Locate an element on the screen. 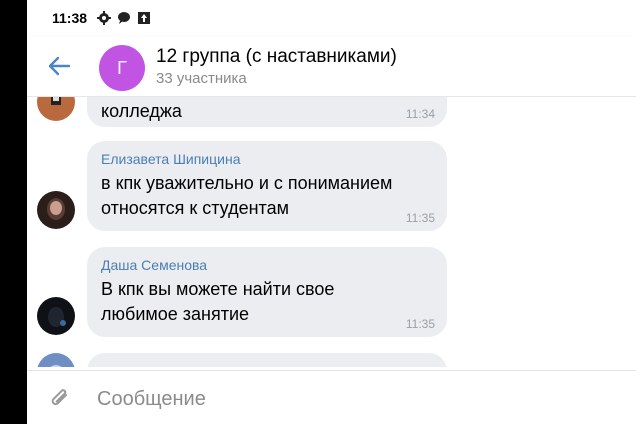 This screenshot has width=636, height=425. message-composer is located at coordinates (331, 397).